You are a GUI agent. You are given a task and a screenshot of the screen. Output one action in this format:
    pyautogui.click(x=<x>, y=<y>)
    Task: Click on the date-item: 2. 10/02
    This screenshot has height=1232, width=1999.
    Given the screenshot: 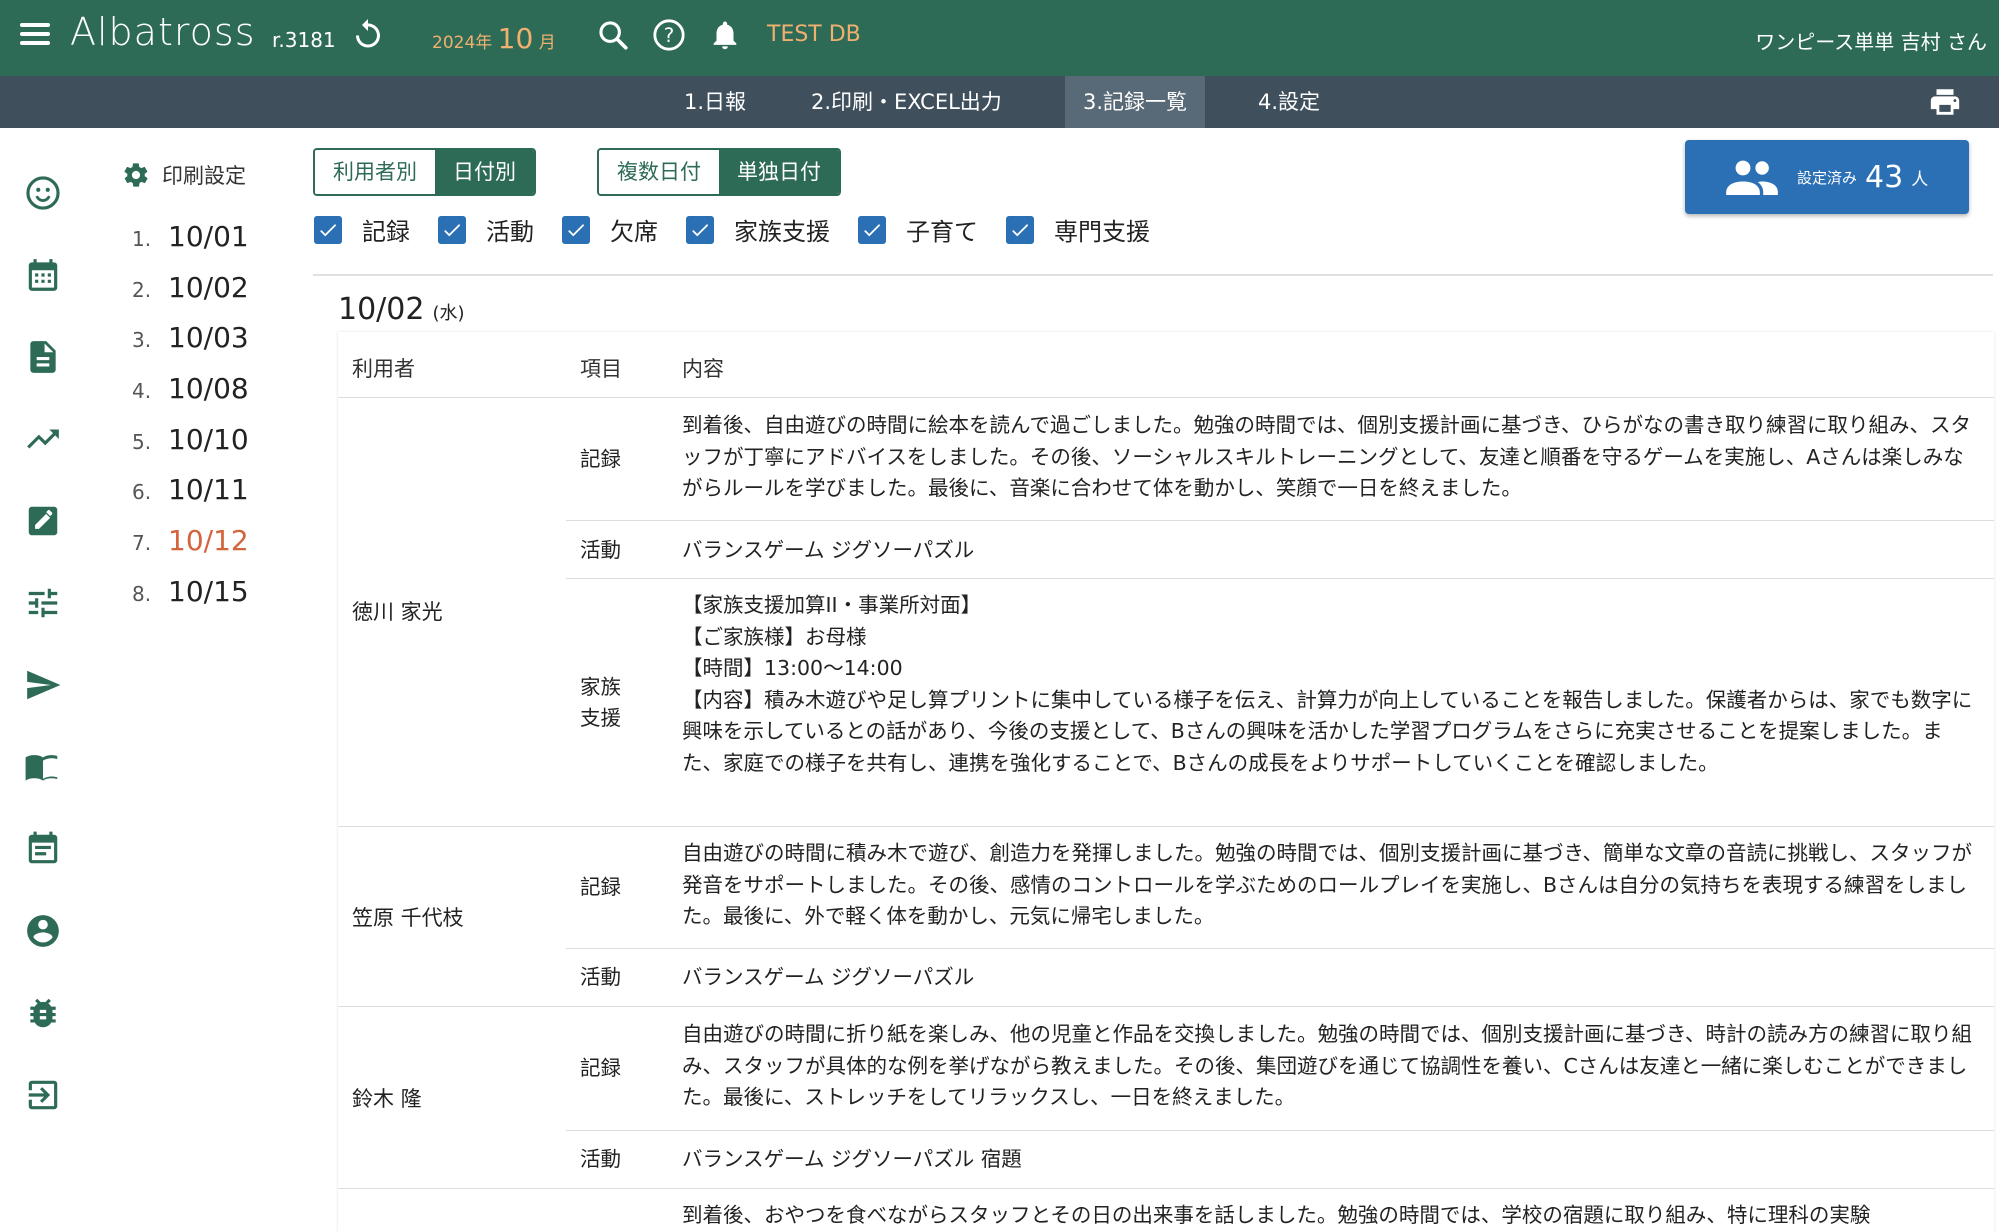 What is the action you would take?
    pyautogui.click(x=190, y=287)
    